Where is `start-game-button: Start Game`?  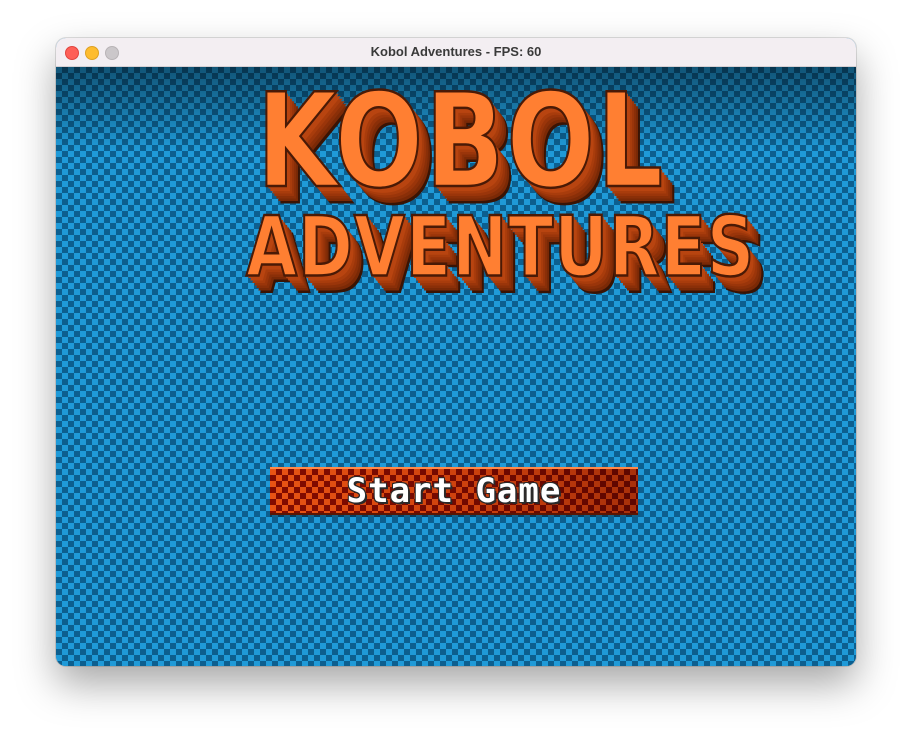
start-game-button: Start Game is located at coordinates (454, 491).